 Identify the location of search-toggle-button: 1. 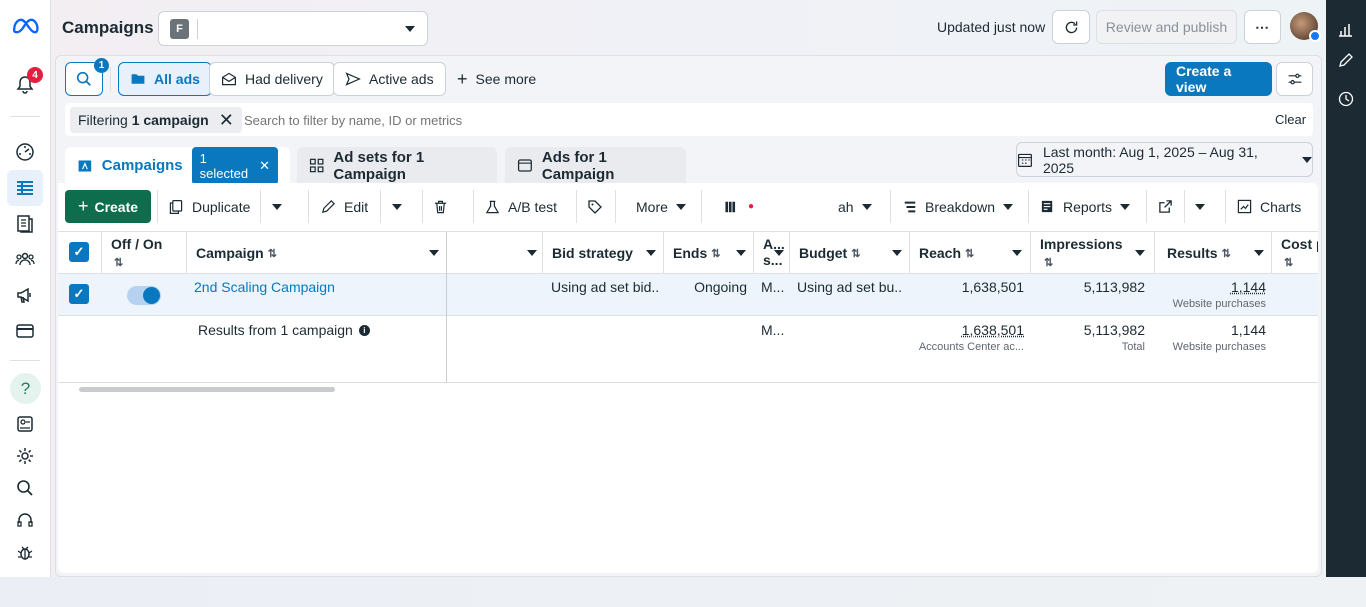
(87, 77).